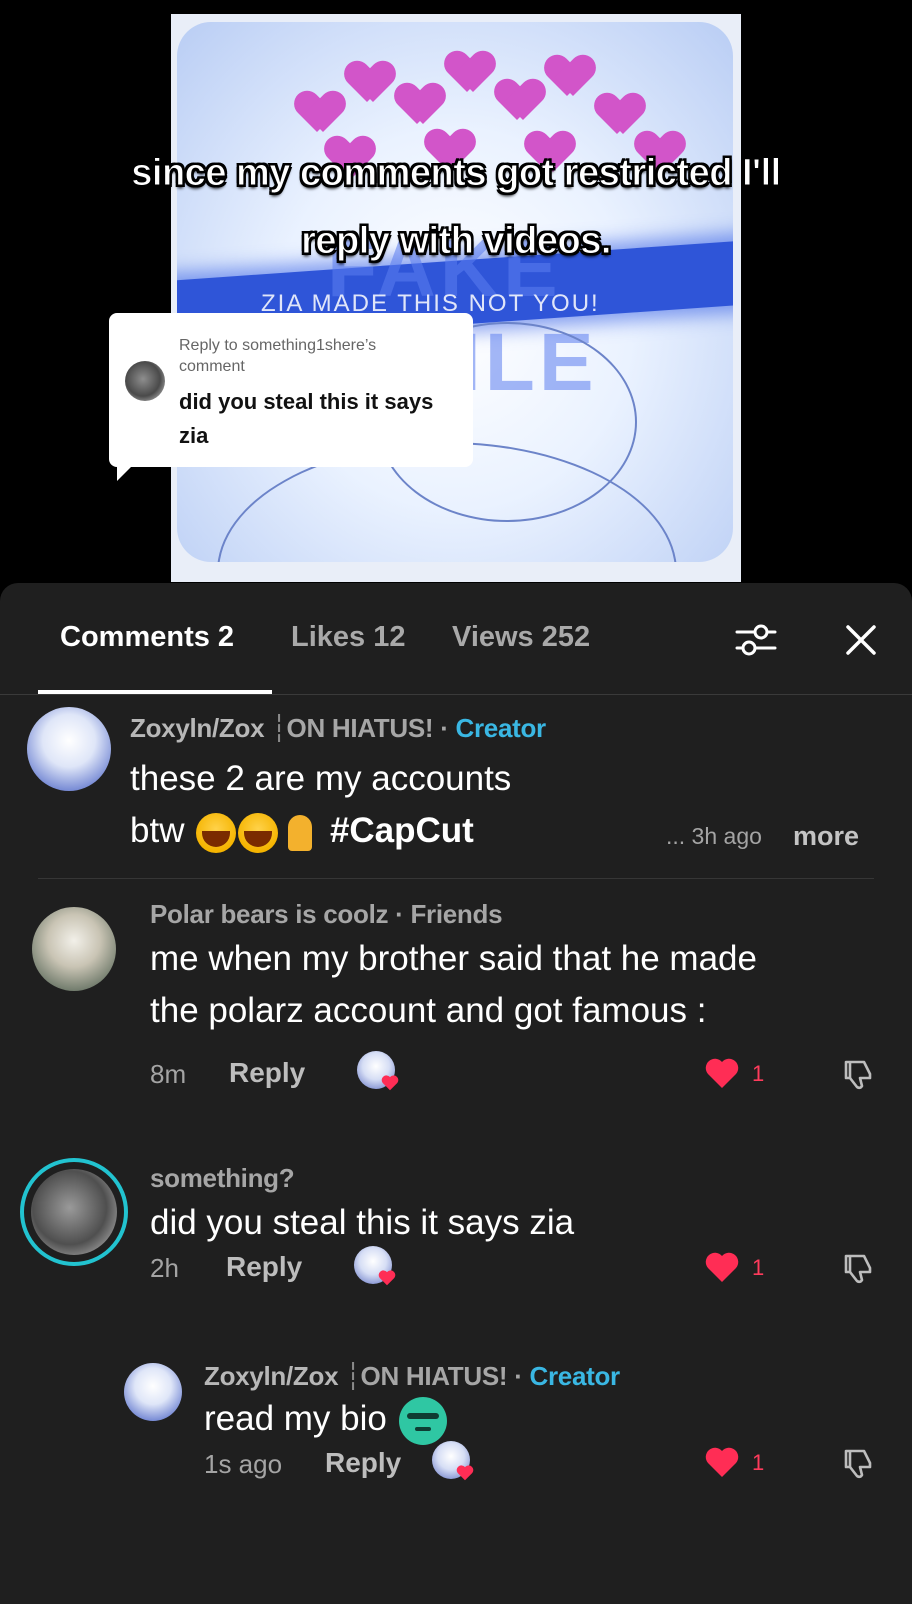 The width and height of the screenshot is (912, 1604). What do you see at coordinates (456, 241) in the screenshot?
I see `caption-line-2: reply with videos.` at bounding box center [456, 241].